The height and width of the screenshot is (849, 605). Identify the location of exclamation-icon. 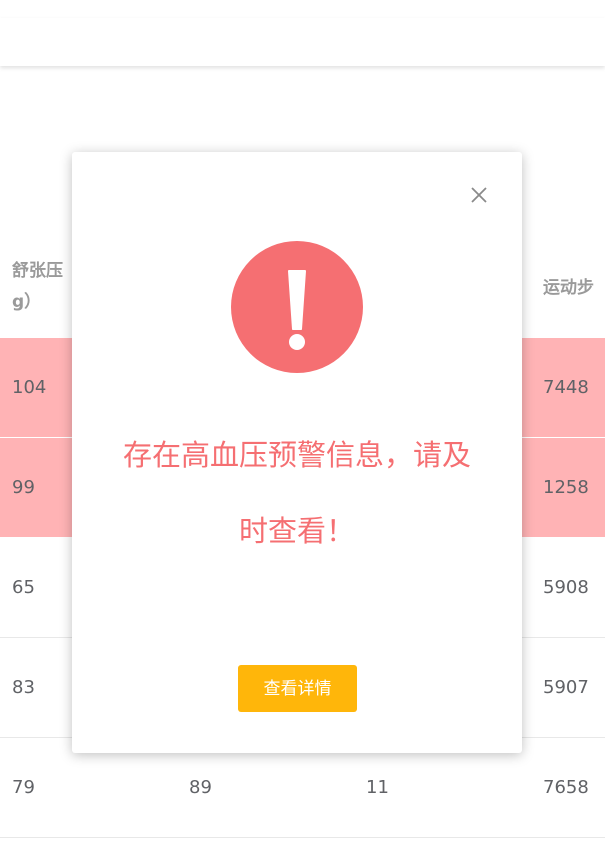
(297, 307).